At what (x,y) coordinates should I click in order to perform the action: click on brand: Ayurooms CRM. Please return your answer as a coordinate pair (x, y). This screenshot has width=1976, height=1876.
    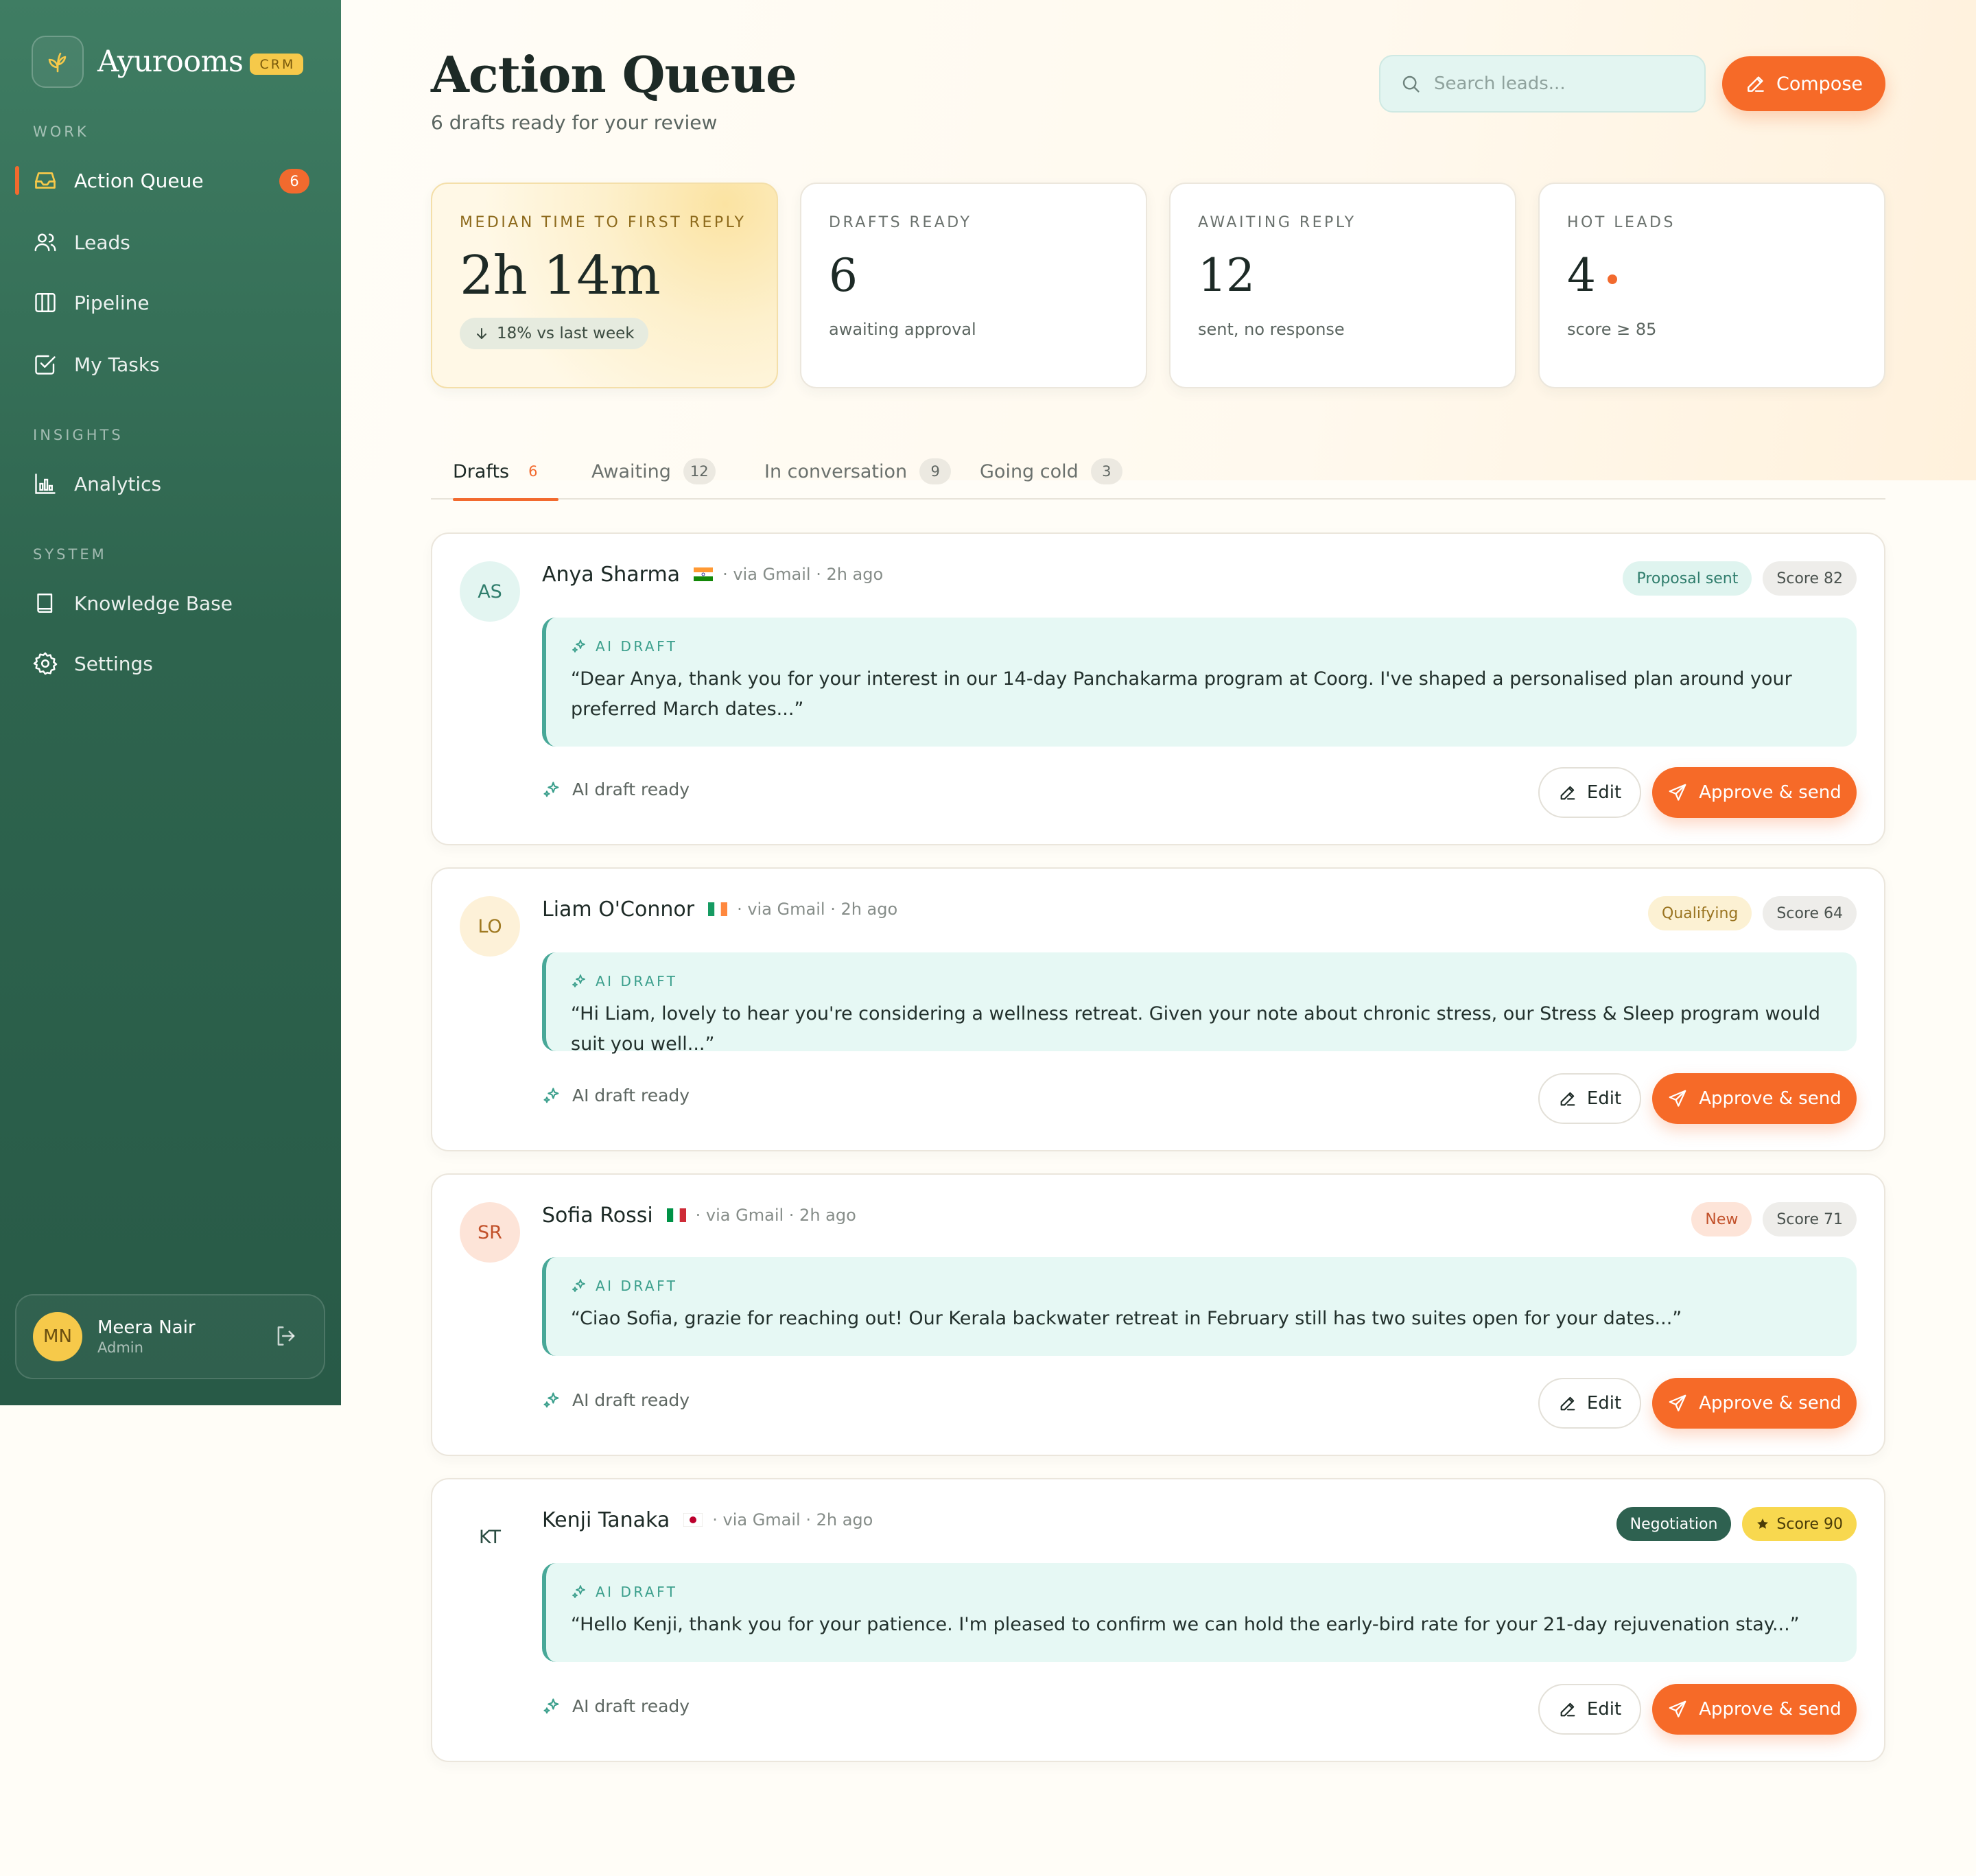
    Looking at the image, I should click on (168, 62).